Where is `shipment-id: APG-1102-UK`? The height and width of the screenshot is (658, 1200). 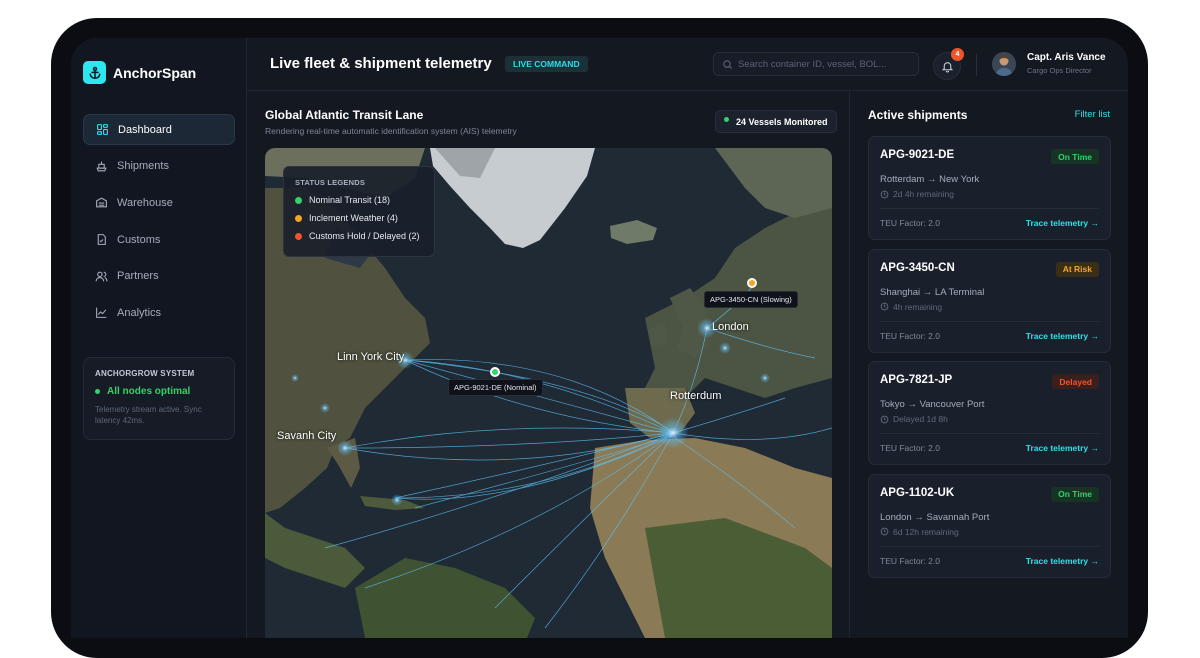
shipment-id: APG-1102-UK is located at coordinates (917, 492).